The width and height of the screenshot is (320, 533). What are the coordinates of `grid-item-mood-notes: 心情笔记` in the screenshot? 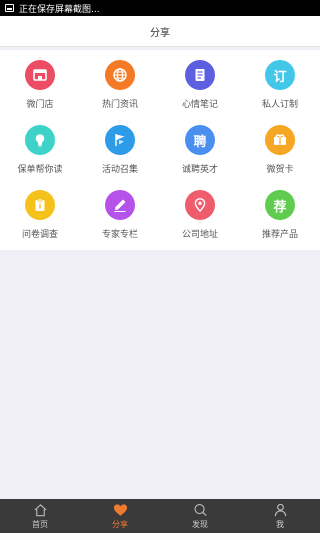 It's located at (200, 90).